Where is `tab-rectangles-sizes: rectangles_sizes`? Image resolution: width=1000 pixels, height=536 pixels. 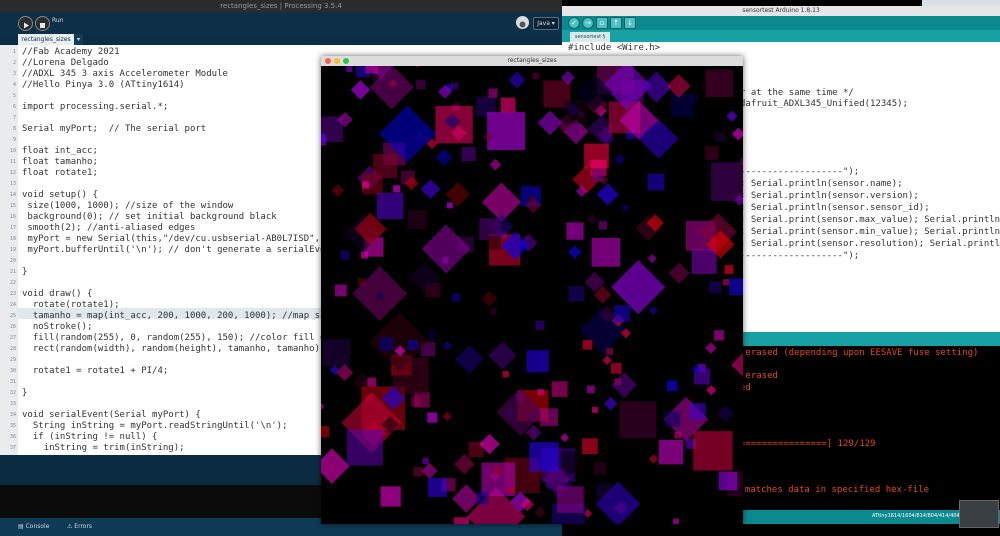 tab-rectangles-sizes: rectangles_sizes is located at coordinates (46, 39).